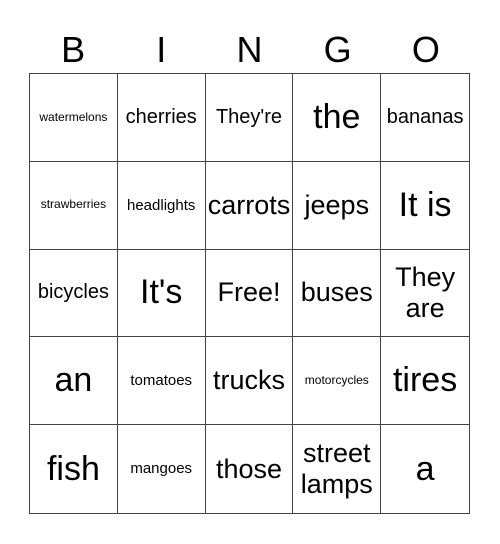 The height and width of the screenshot is (544, 500). What do you see at coordinates (337, 205) in the screenshot?
I see `bingo-cell: jeeps` at bounding box center [337, 205].